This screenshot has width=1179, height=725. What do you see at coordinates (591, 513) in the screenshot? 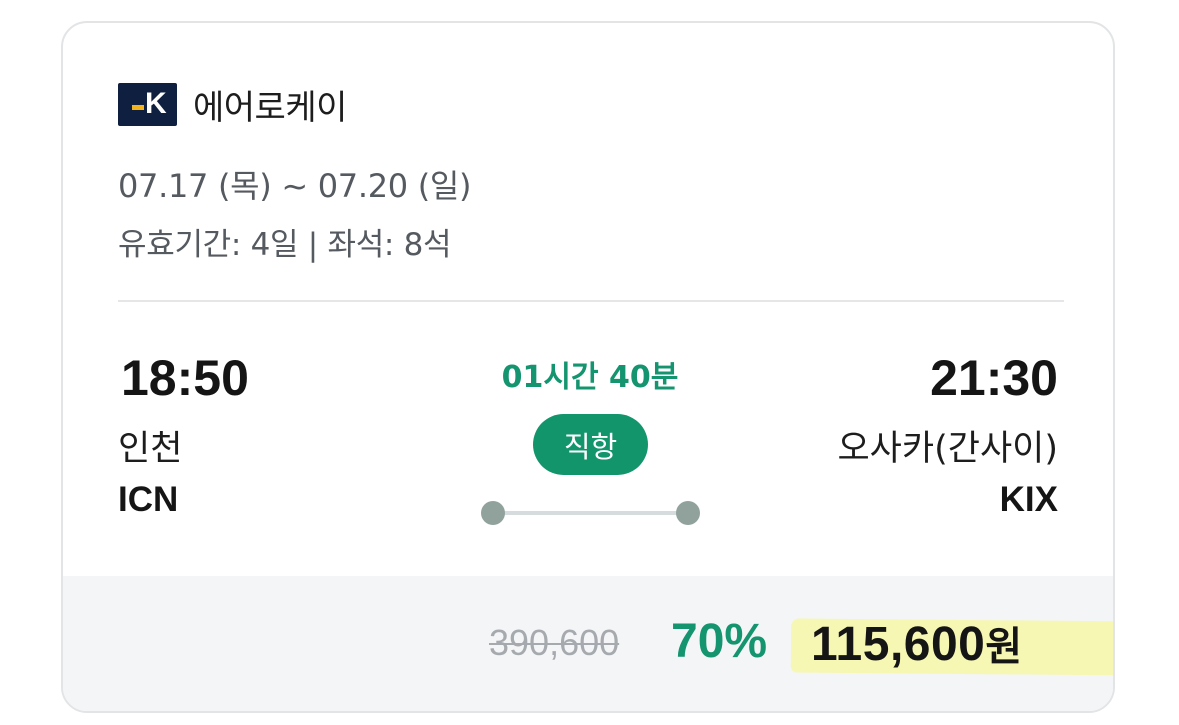
I see `route-line` at bounding box center [591, 513].